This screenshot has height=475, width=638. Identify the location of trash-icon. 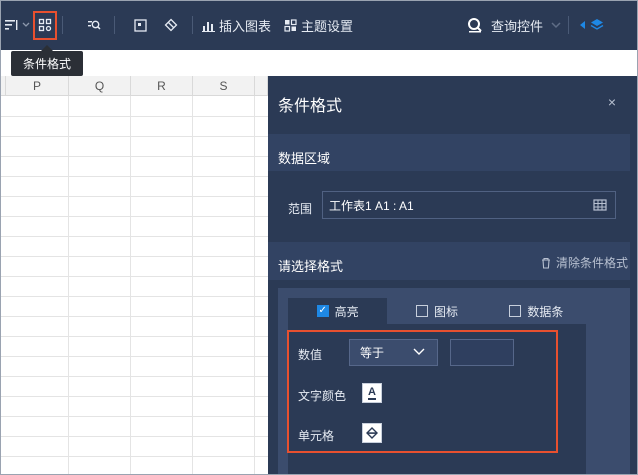
(545, 263).